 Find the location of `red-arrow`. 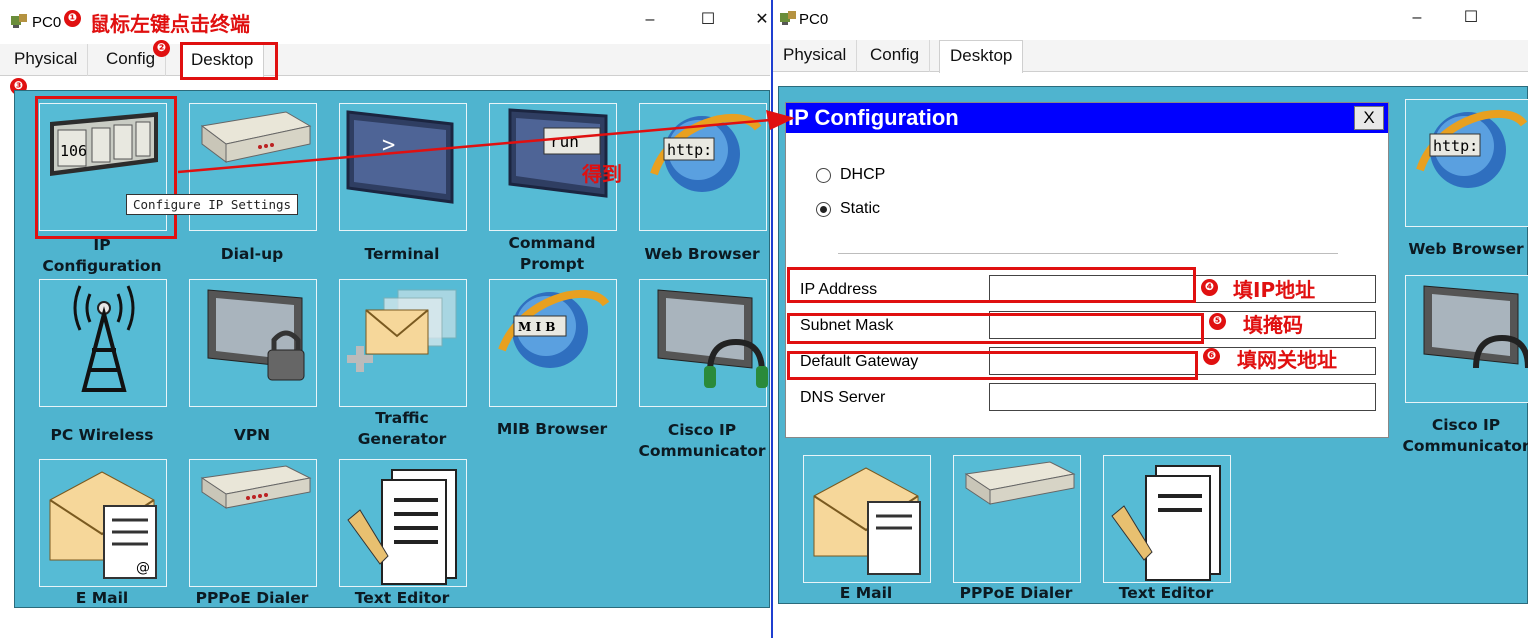

red-arrow is located at coordinates (486, 142).